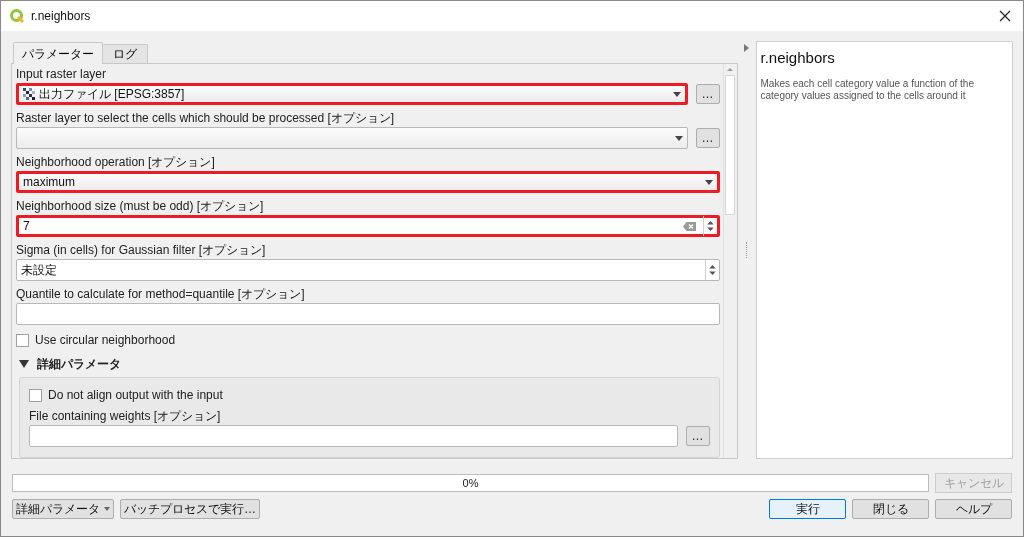  Describe the element at coordinates (807, 509) in the screenshot. I see `dialog-button: 実行` at that location.